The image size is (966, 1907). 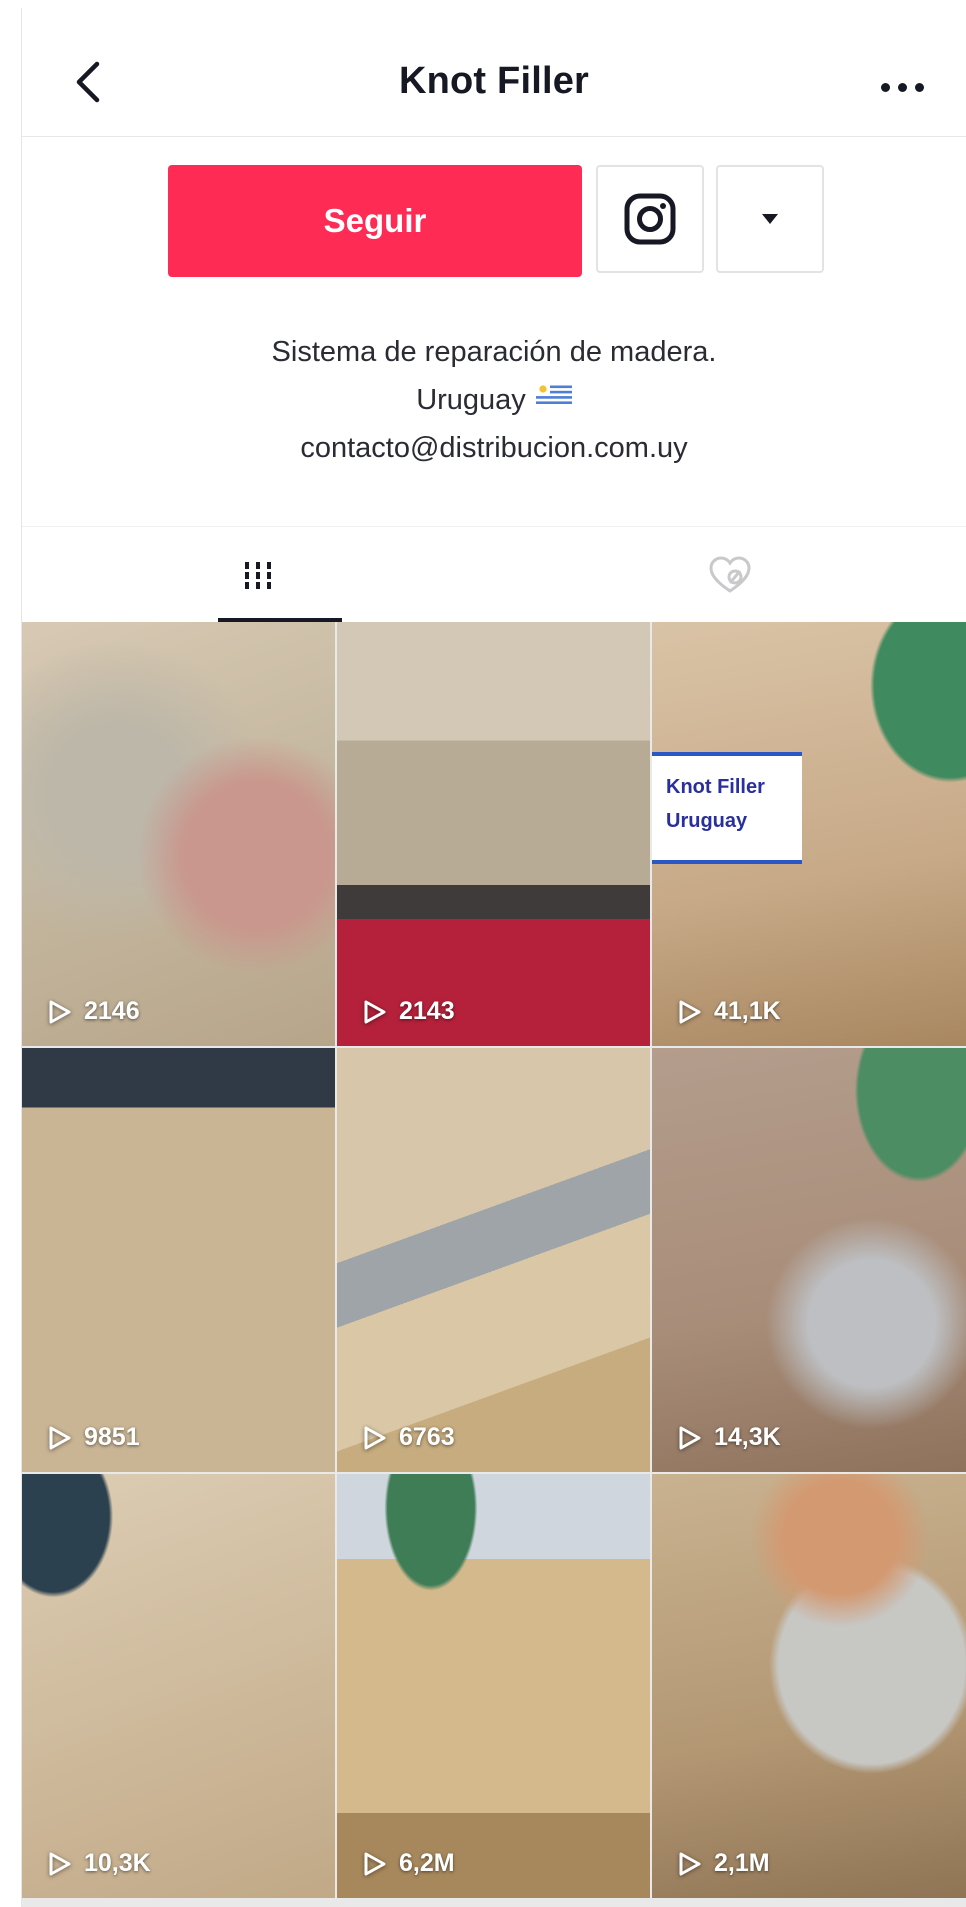 I want to click on profile-tabs, so click(x=494, y=575).